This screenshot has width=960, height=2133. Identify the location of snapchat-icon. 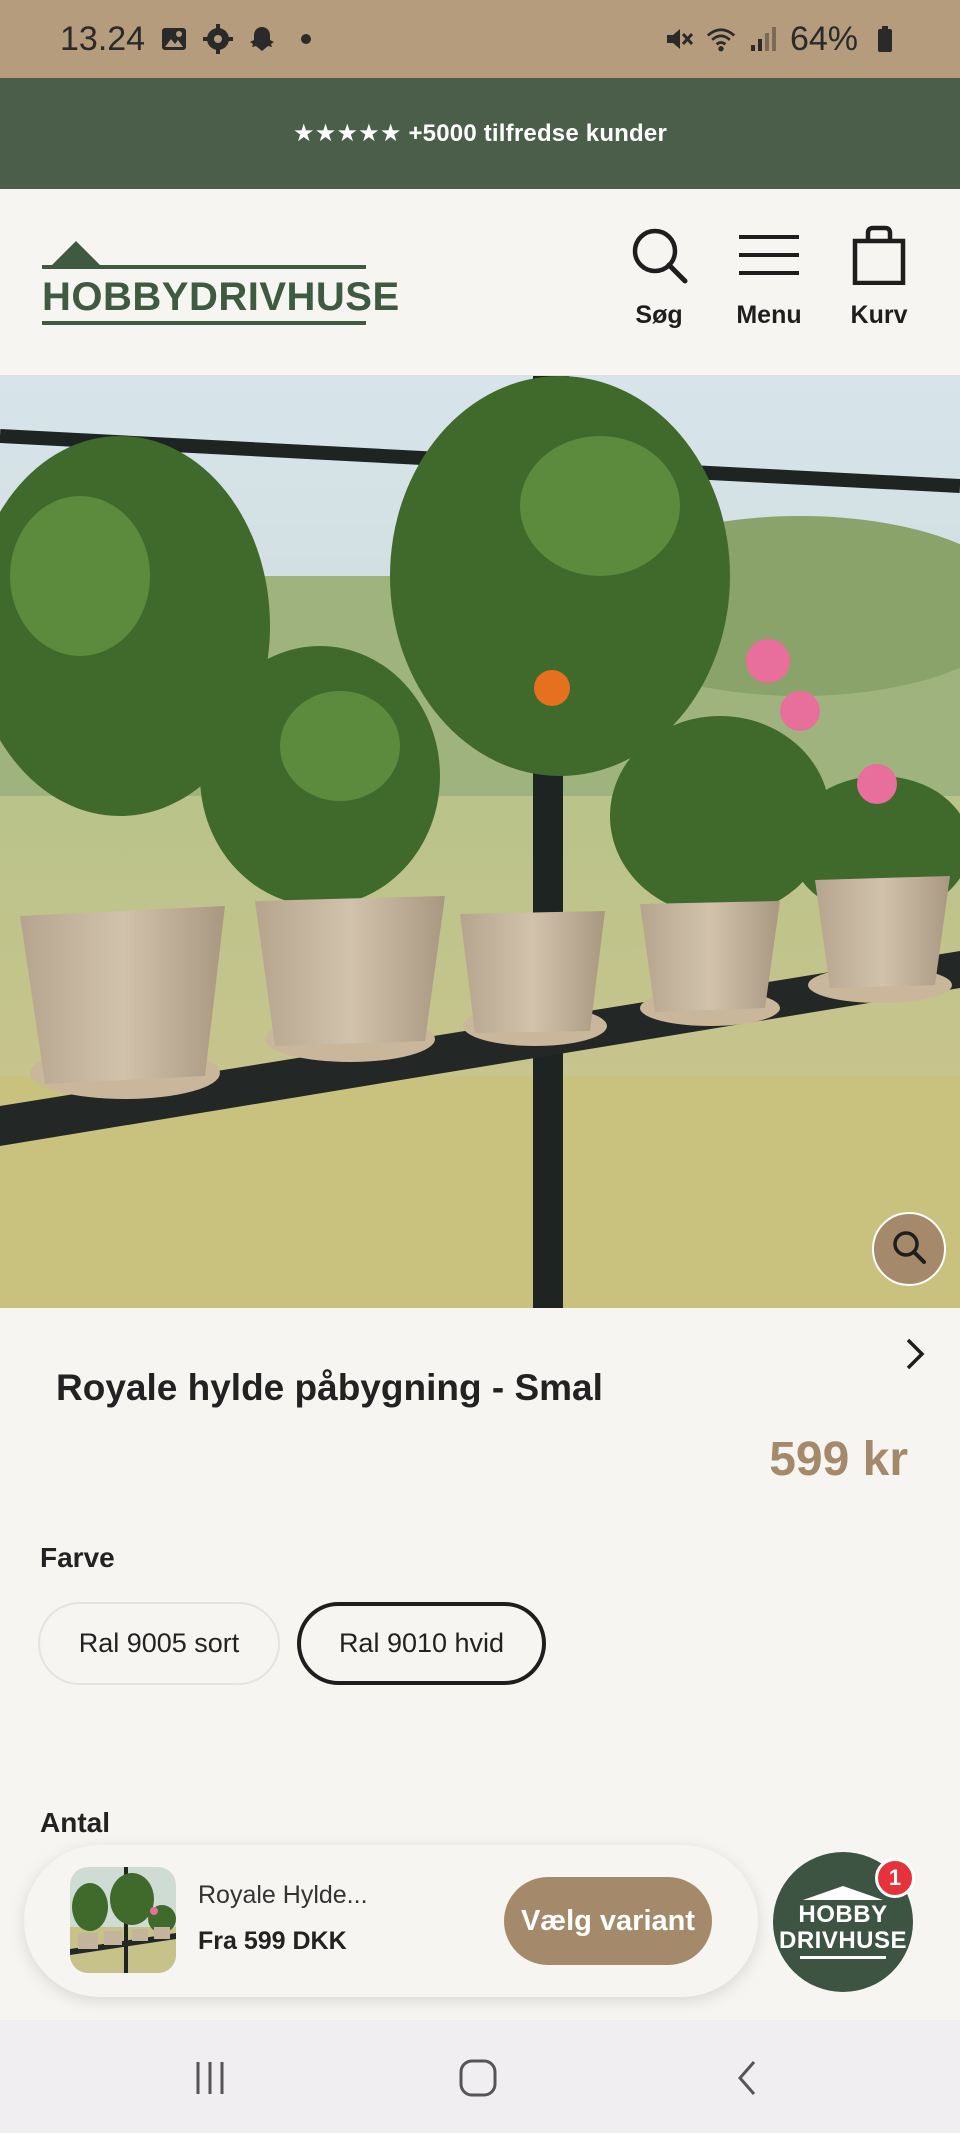
(262, 39).